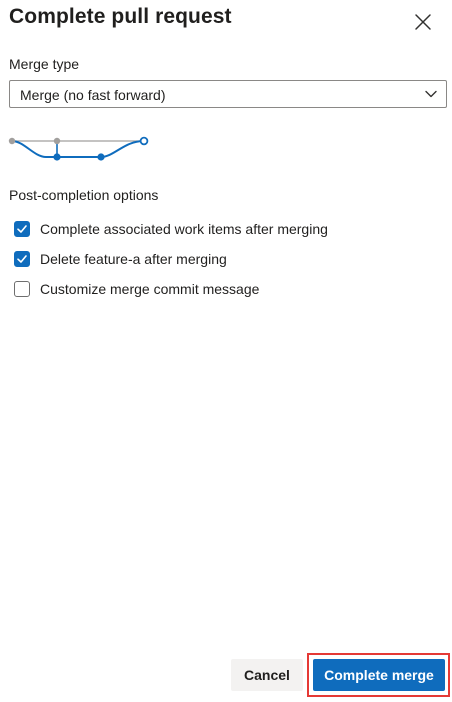 The width and height of the screenshot is (452, 702). What do you see at coordinates (379, 675) in the screenshot?
I see `complete-merge-button: Complete merge` at bounding box center [379, 675].